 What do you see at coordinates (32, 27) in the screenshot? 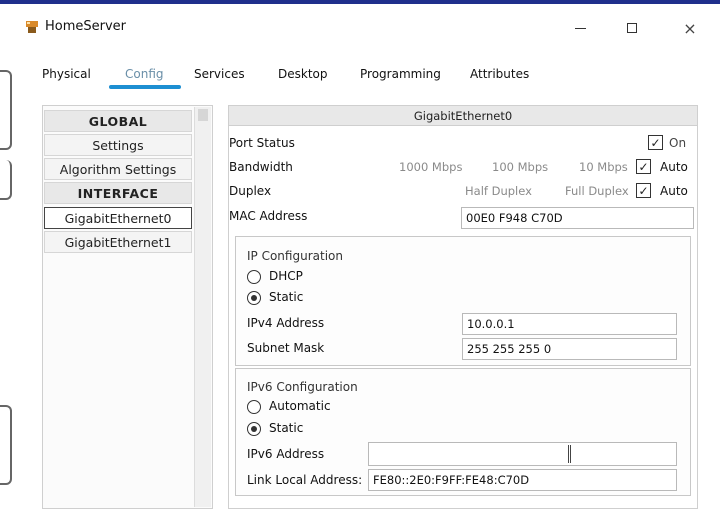
I see `server-app-icon` at bounding box center [32, 27].